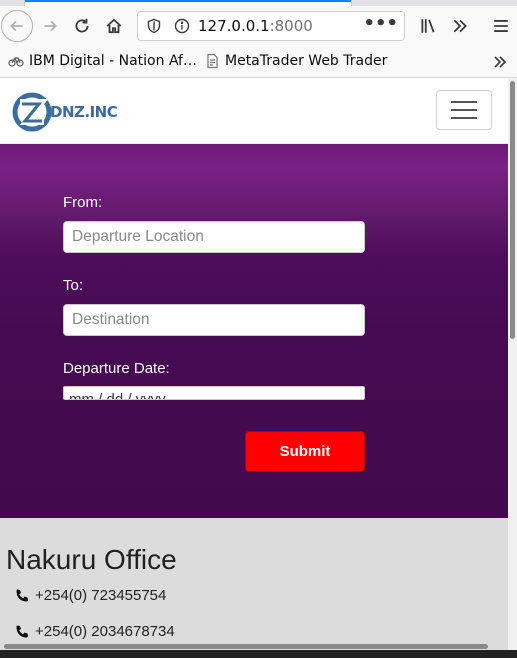 This screenshot has width=517, height=658. What do you see at coordinates (246, 646) in the screenshot?
I see `horizontal-scroll-thumb` at bounding box center [246, 646].